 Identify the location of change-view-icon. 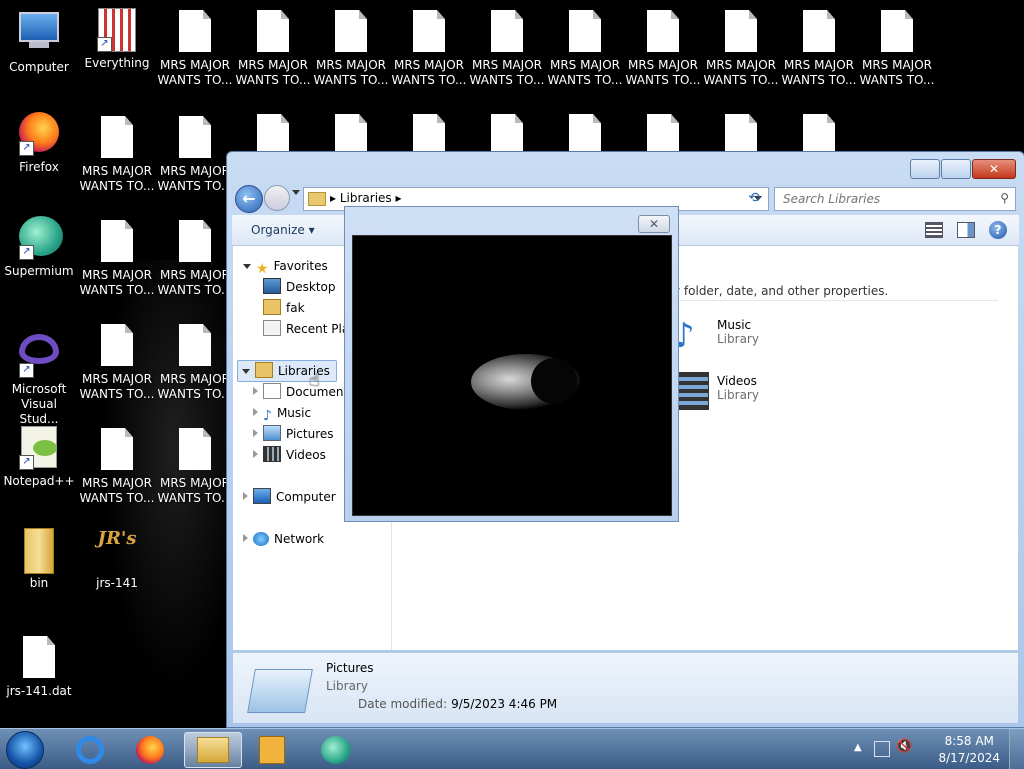
(934, 230).